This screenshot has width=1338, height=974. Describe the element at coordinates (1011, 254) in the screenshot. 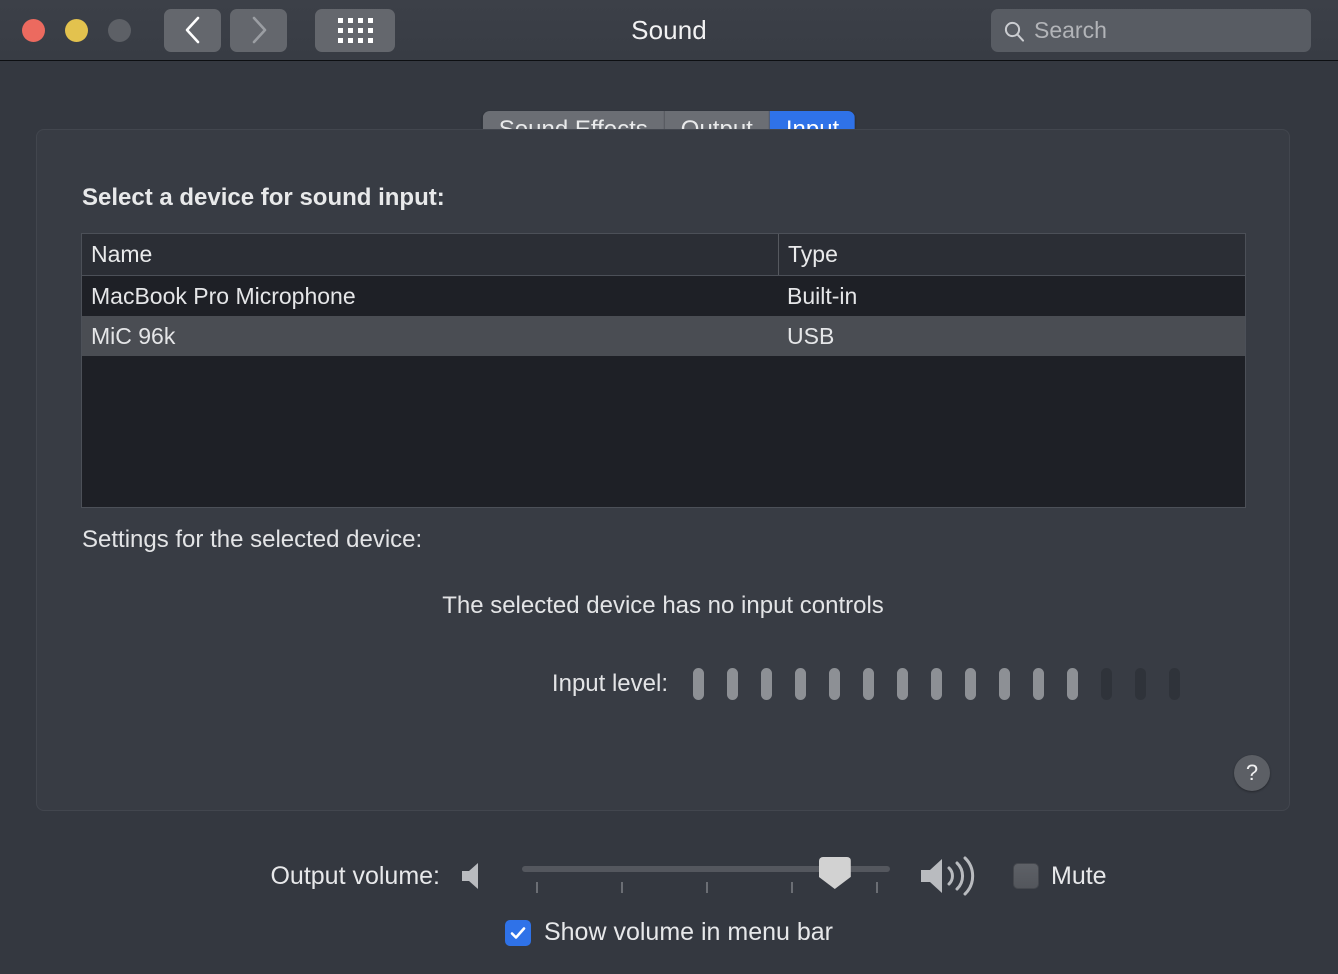

I see `column-header-type: Type` at that location.